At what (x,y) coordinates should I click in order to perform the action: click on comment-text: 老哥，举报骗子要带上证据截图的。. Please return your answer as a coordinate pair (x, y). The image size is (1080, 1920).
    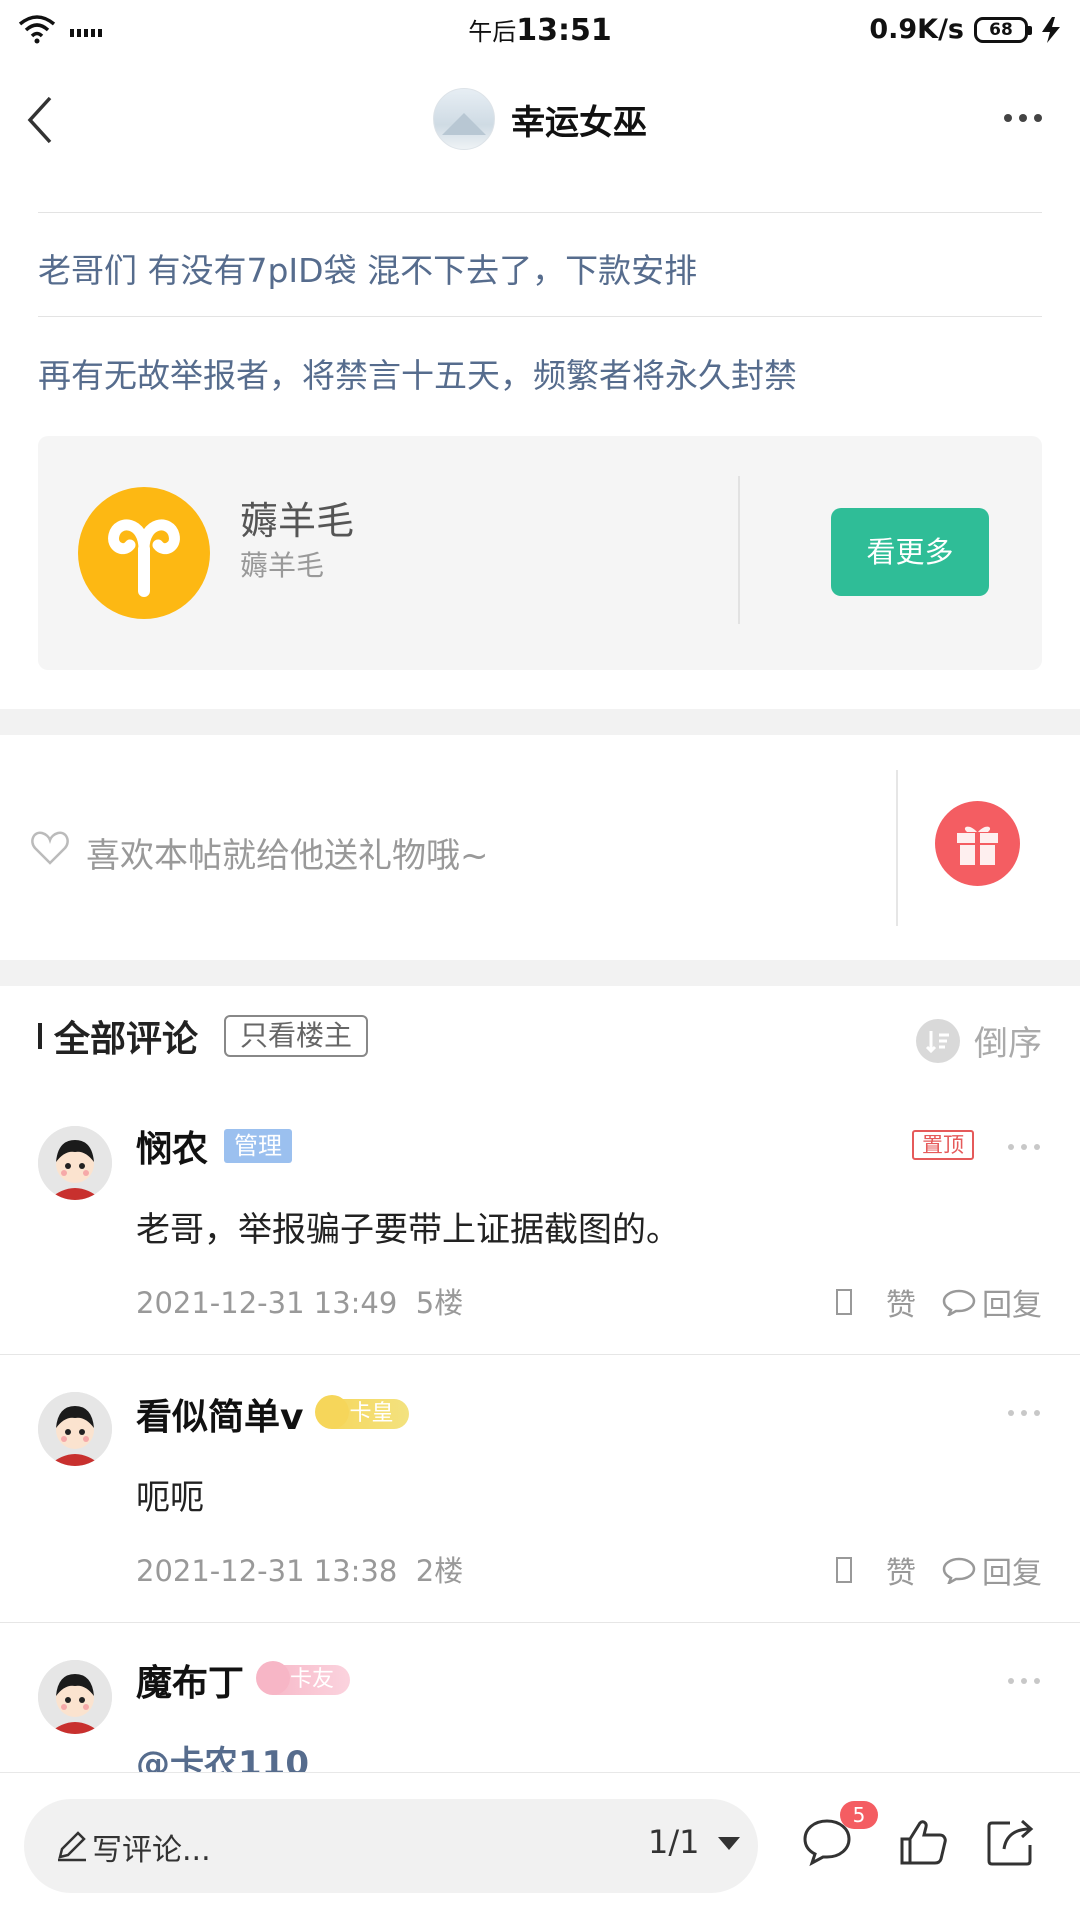
    Looking at the image, I should click on (408, 1230).